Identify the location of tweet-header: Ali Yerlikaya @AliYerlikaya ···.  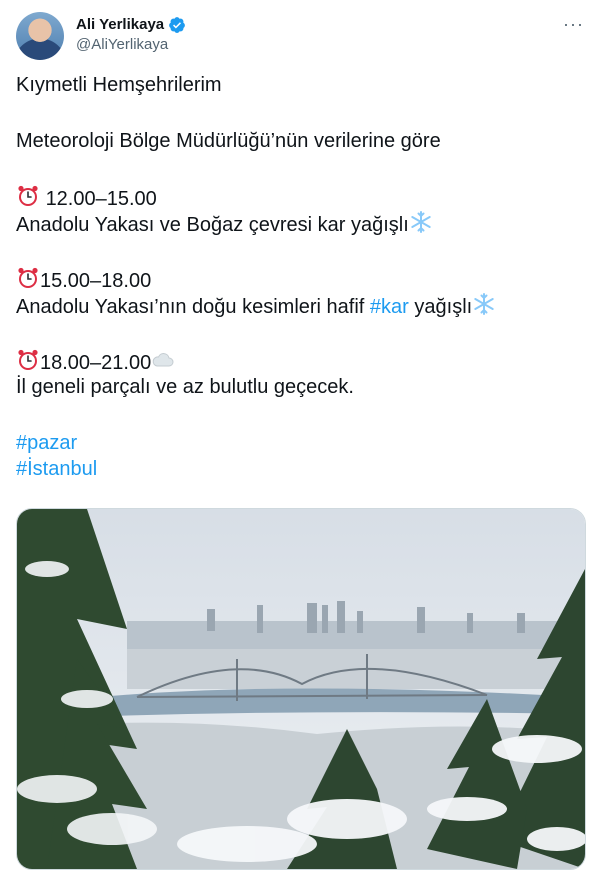
(300, 36).